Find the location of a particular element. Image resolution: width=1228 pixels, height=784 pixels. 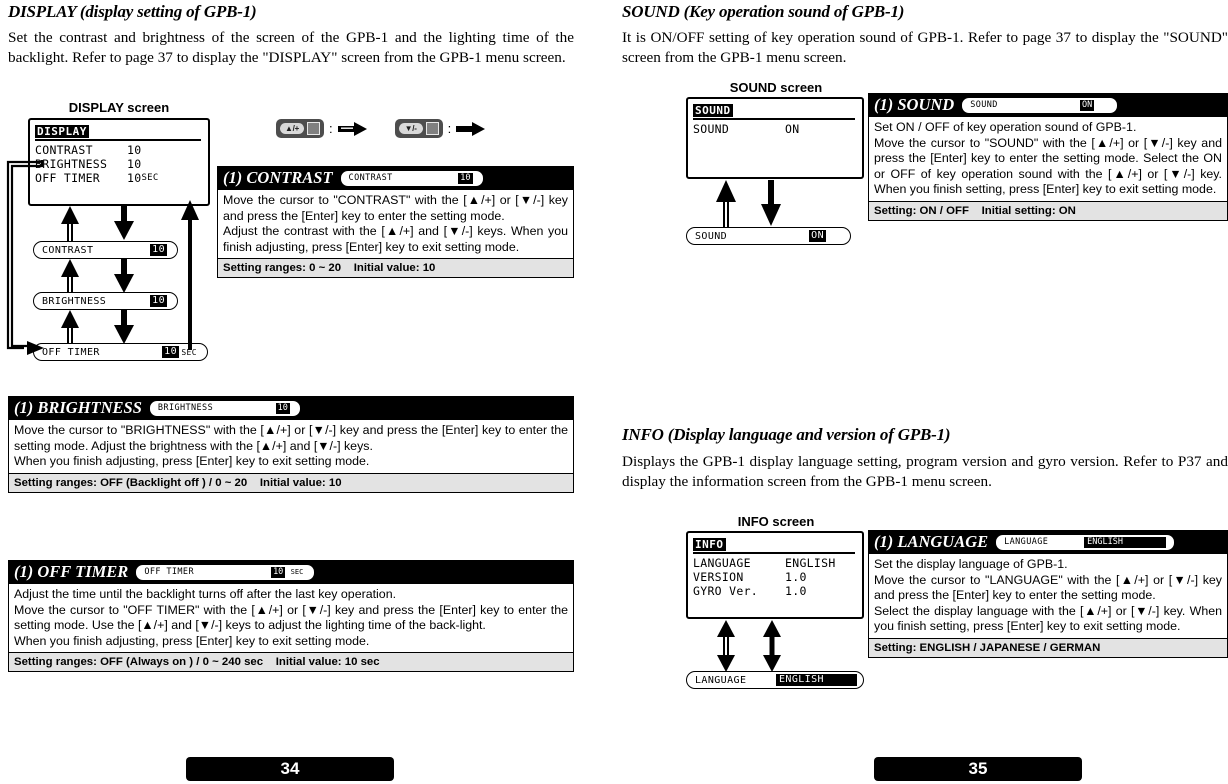

card-setting-chip: LANGUAGE ENGLISH is located at coordinates (1085, 542).